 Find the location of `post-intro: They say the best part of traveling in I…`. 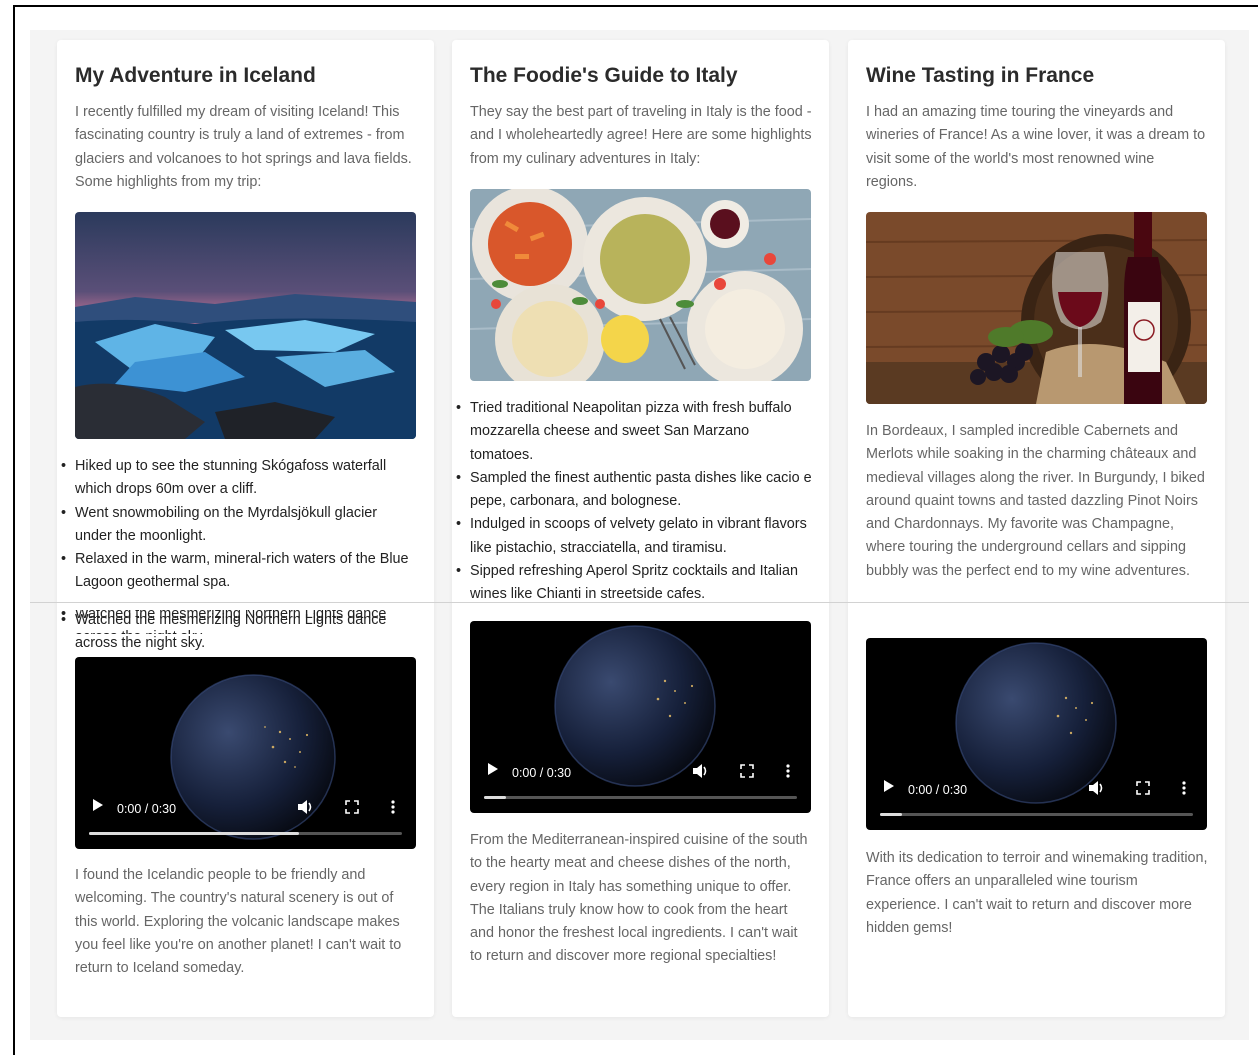

post-intro: They say the best part of traveling in I… is located at coordinates (641, 135).